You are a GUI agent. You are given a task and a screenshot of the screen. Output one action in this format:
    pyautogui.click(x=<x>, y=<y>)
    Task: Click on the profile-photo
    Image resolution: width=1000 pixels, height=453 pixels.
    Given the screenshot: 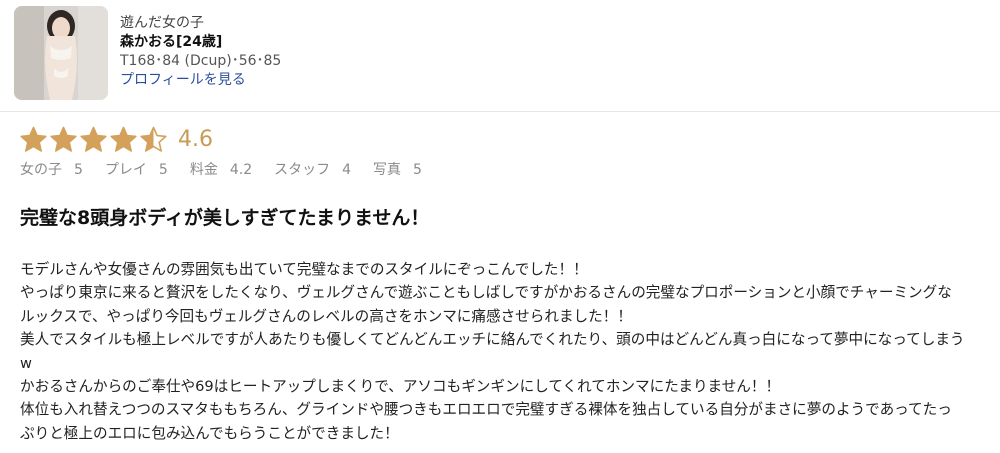 What is the action you would take?
    pyautogui.click(x=61, y=53)
    